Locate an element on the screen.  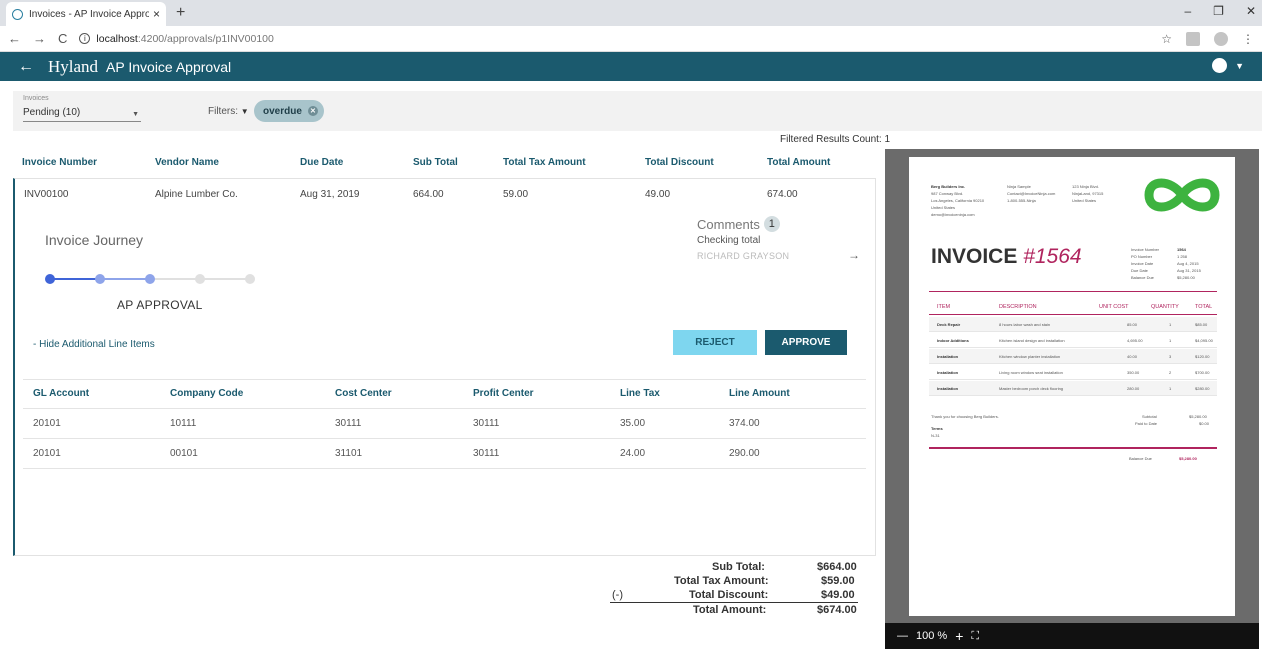
tab-close-icon: × is located at coordinates (156, 14).